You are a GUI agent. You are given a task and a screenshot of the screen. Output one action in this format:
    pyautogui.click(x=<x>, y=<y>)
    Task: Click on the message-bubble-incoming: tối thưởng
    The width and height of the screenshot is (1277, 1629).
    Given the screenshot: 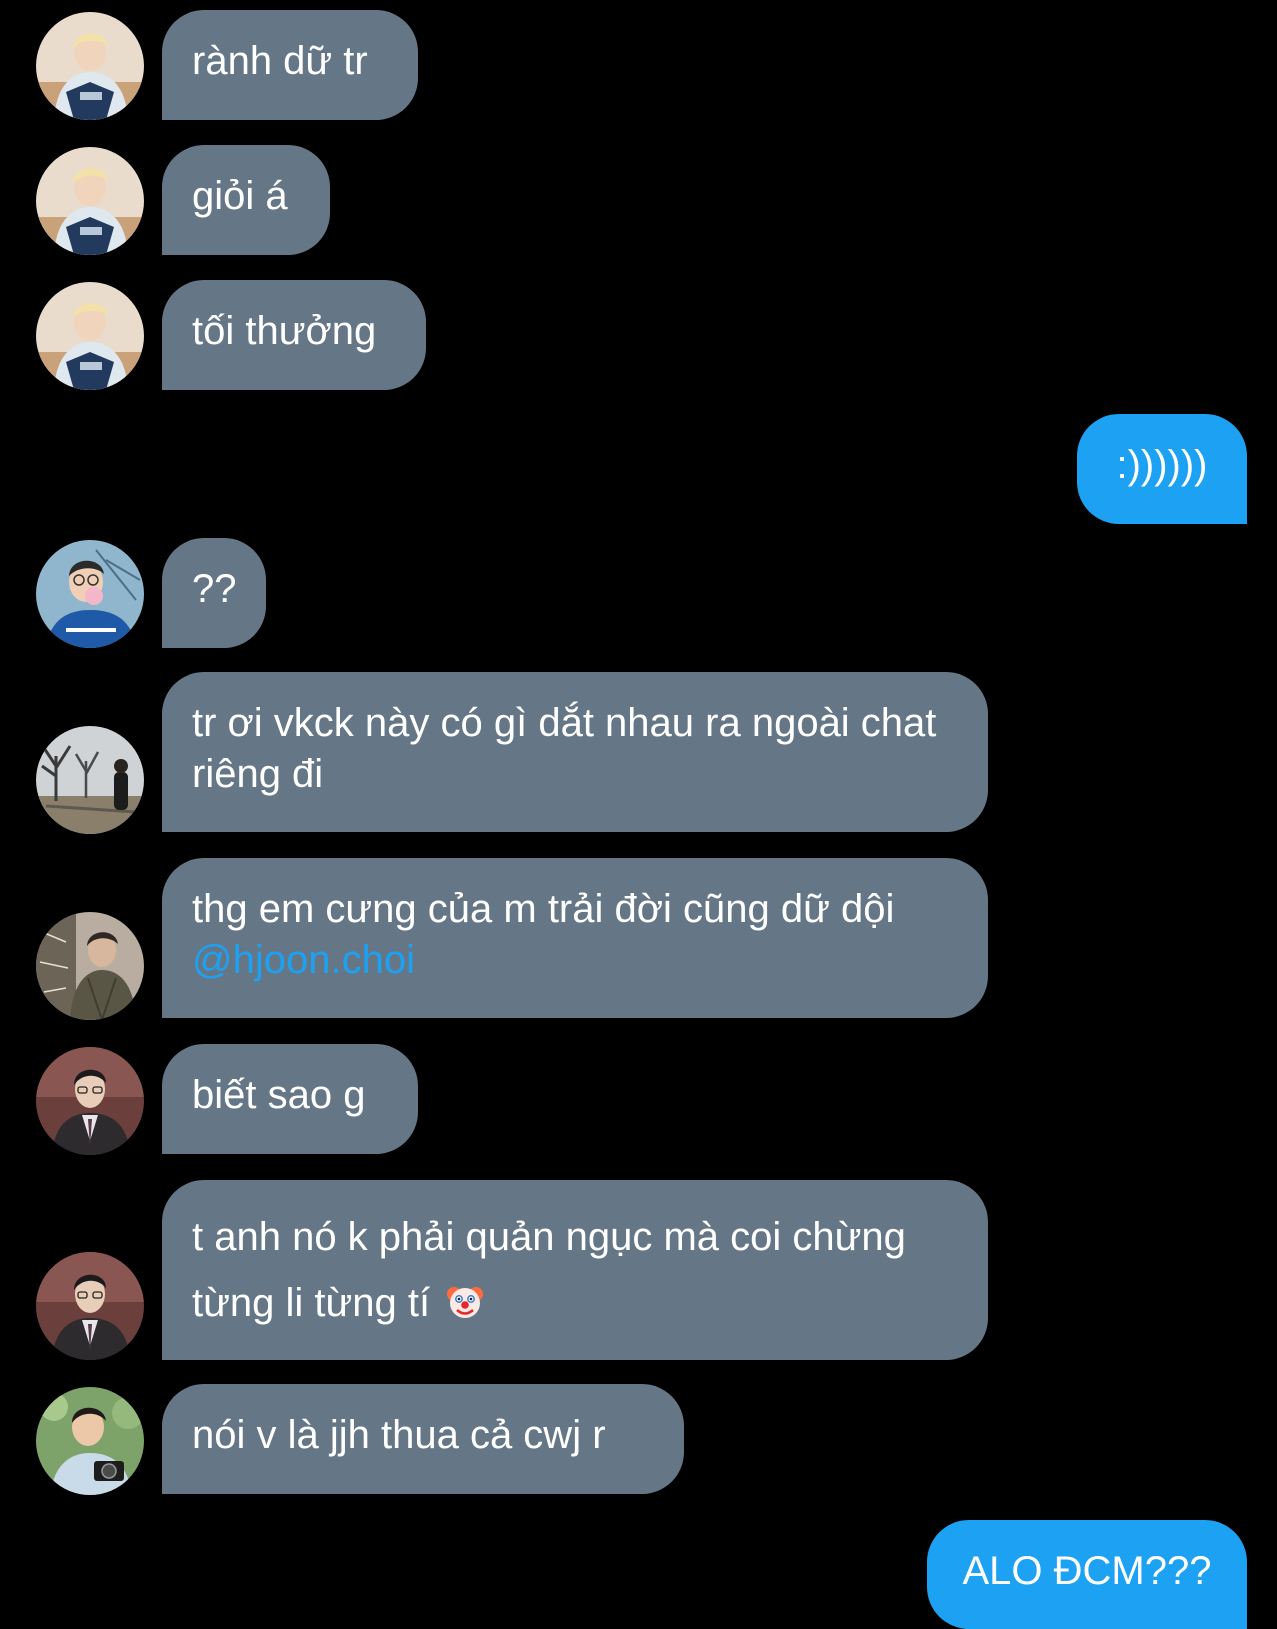 What is the action you would take?
    pyautogui.click(x=294, y=335)
    